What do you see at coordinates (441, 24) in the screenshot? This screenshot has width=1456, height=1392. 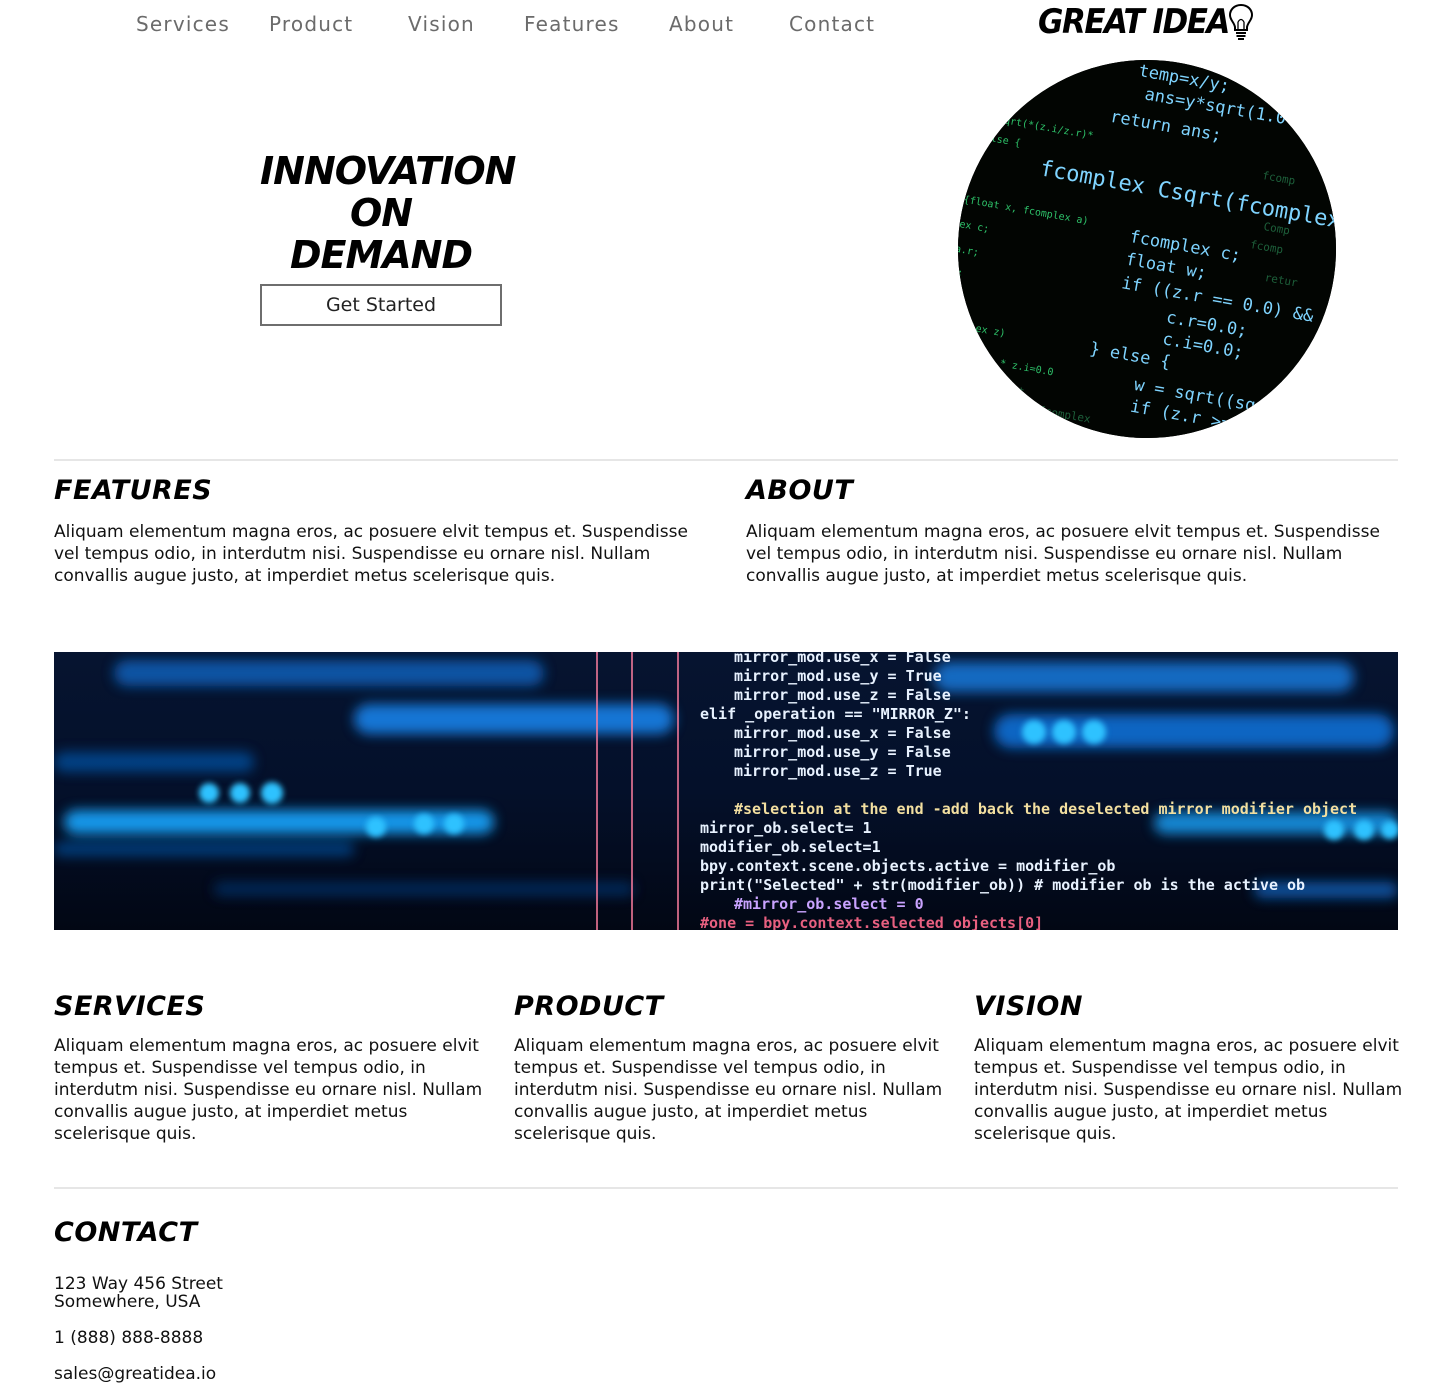 I see `nav-link-vision: Vision` at bounding box center [441, 24].